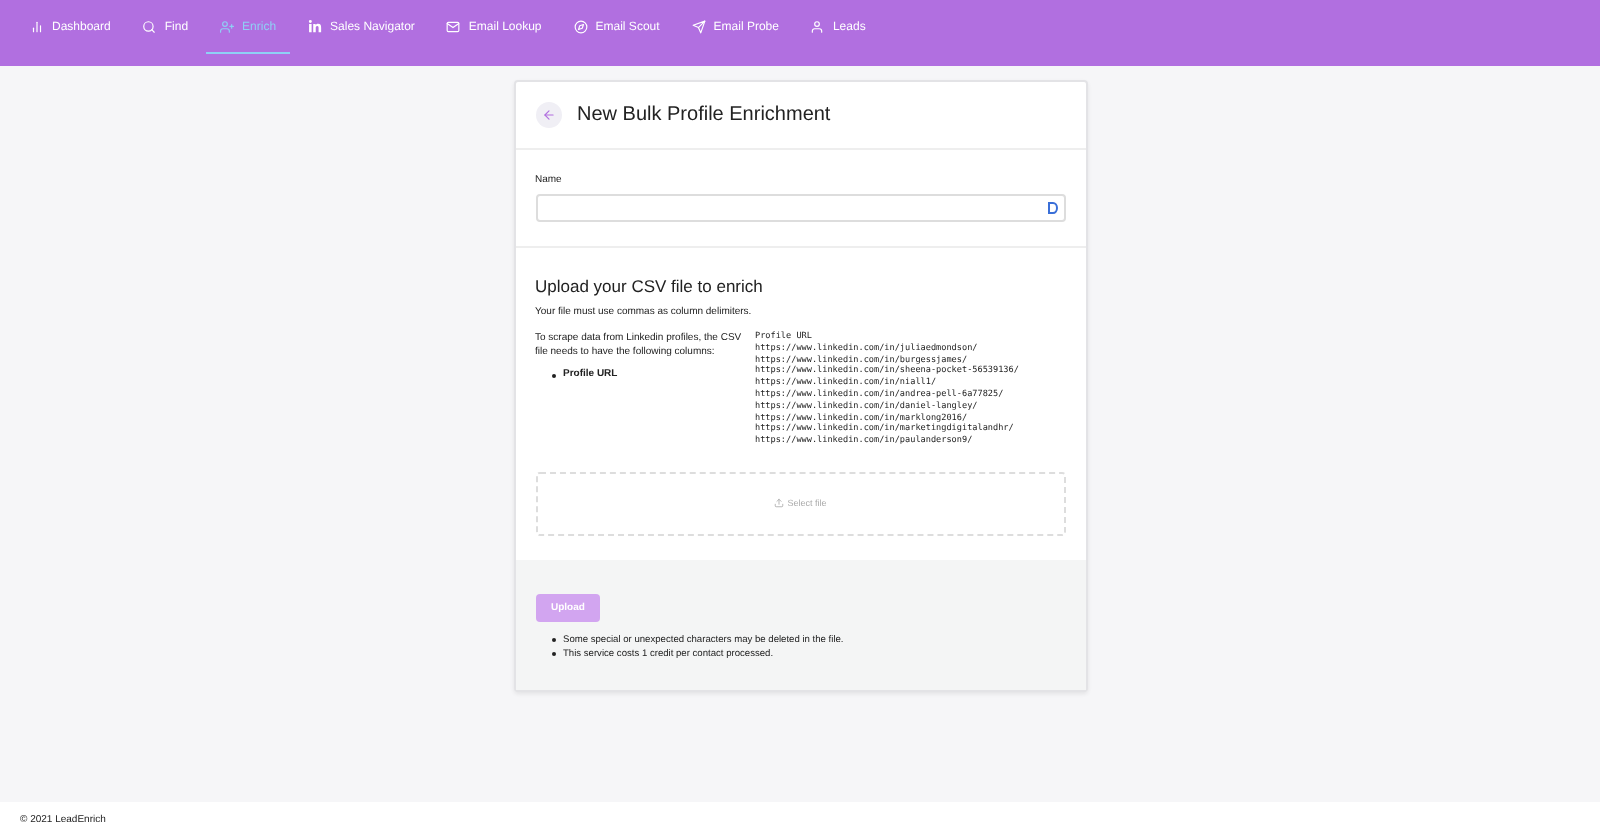 This screenshot has width=1600, height=838. Describe the element at coordinates (778, 503) in the screenshot. I see `upload-icon` at that location.